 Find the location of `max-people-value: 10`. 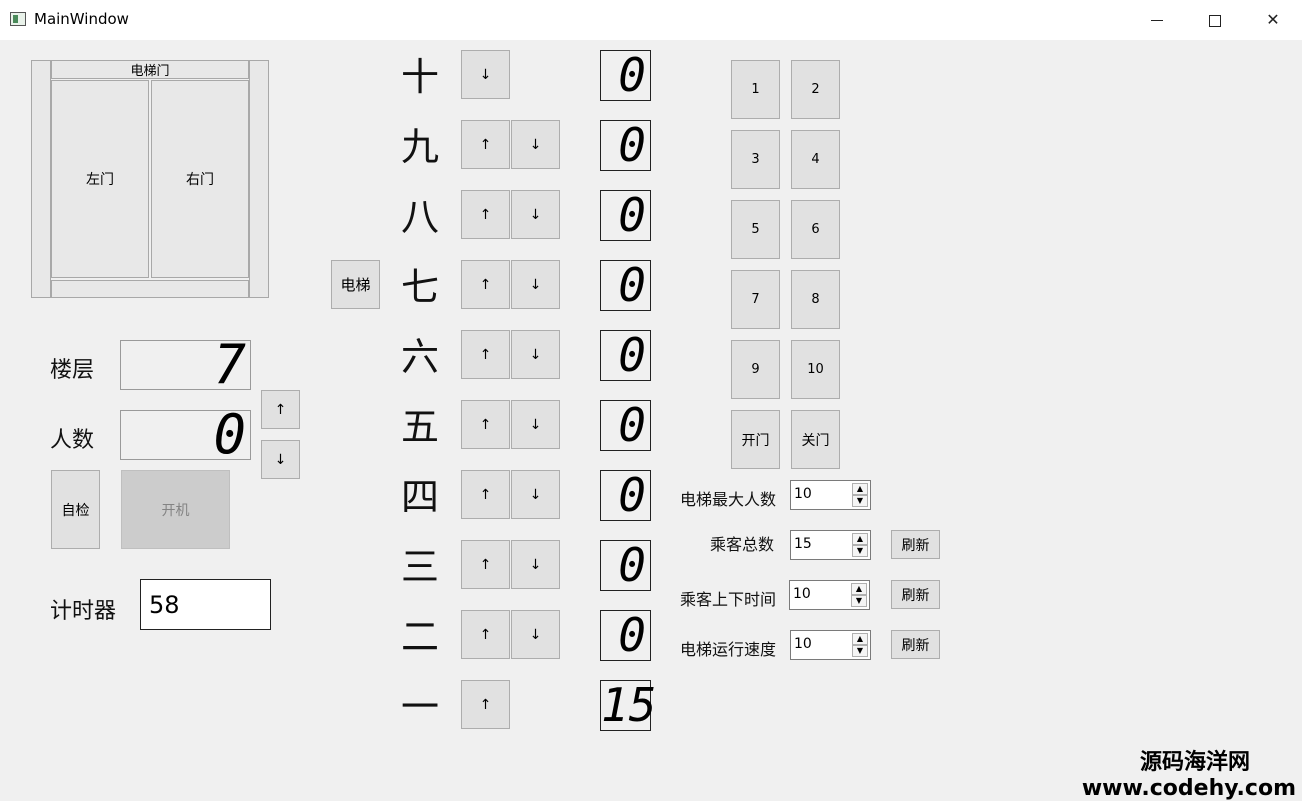

max-people-value: 10 is located at coordinates (803, 494).